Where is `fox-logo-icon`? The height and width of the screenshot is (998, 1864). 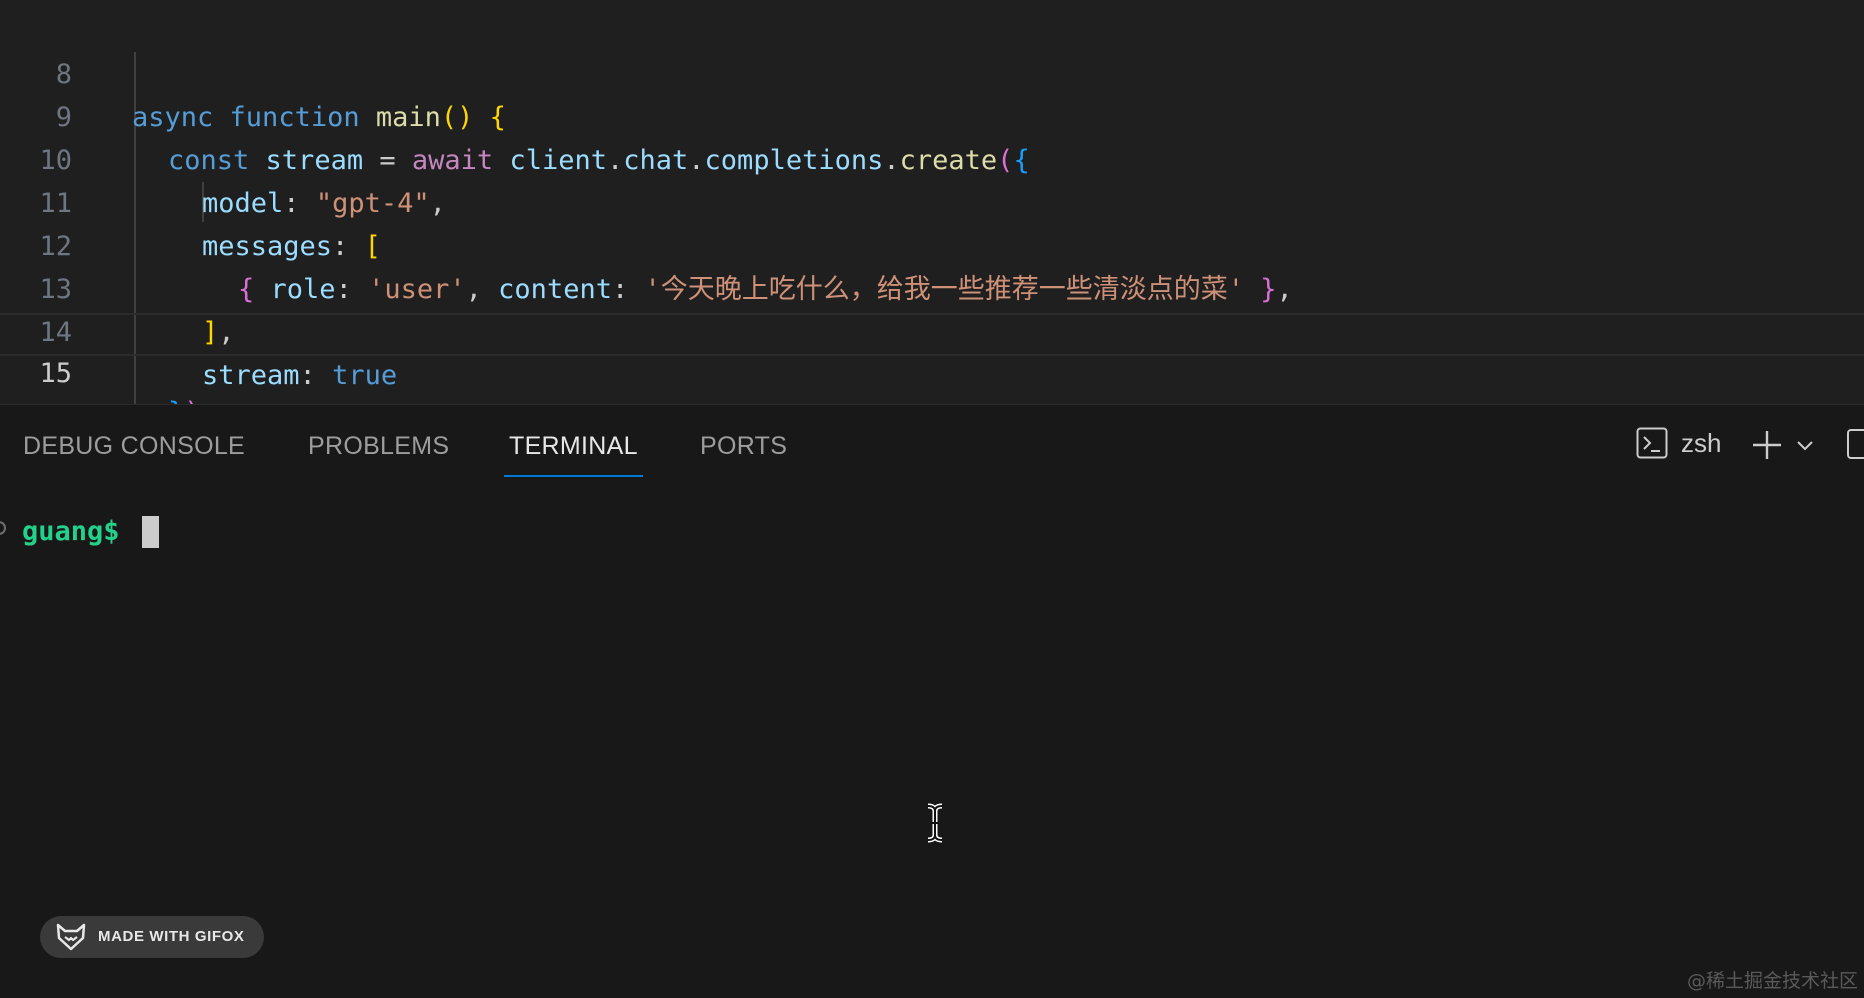
fox-logo-icon is located at coordinates (71, 937).